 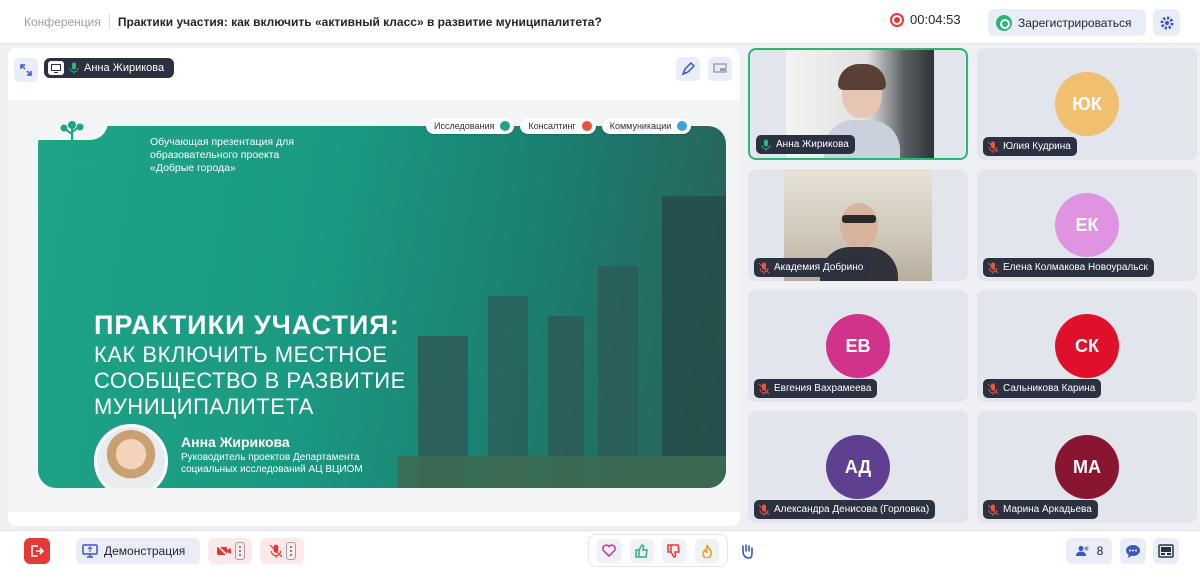 I want to click on exit-icon, so click(x=37, y=551).